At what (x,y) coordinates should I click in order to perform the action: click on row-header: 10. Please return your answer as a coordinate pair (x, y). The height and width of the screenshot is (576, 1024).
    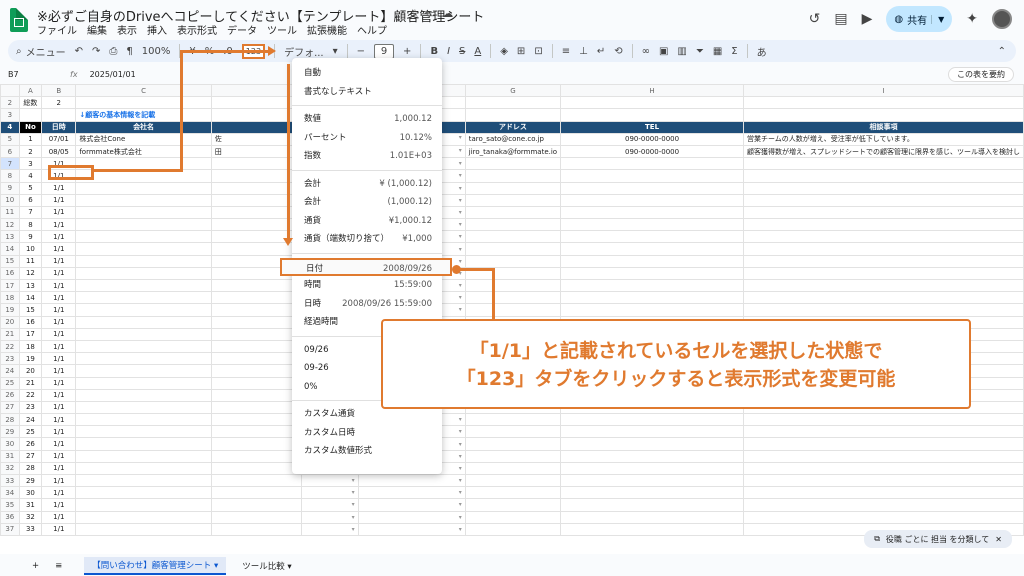
    Looking at the image, I should click on (10, 200).